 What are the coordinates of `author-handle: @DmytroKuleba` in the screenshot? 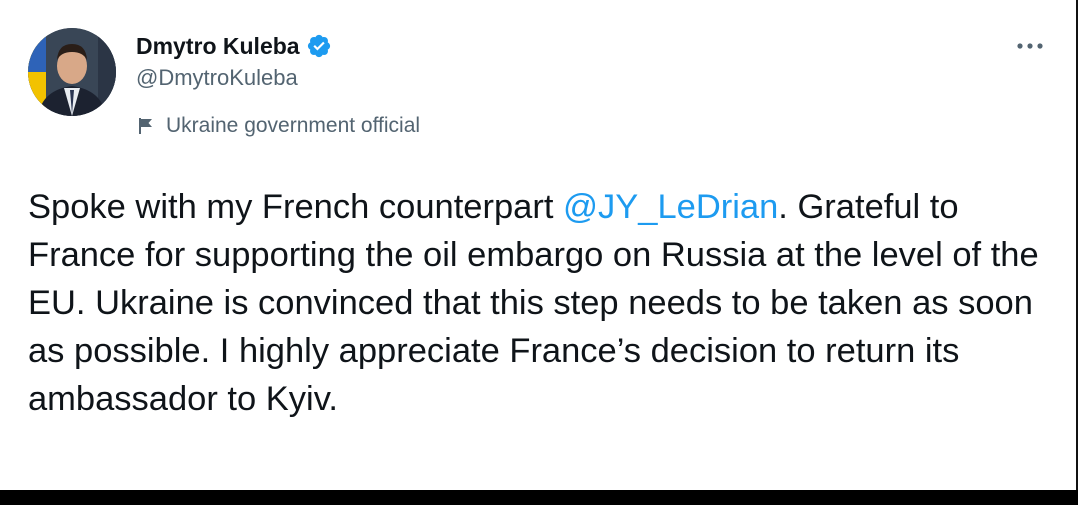 It's located at (234, 78).